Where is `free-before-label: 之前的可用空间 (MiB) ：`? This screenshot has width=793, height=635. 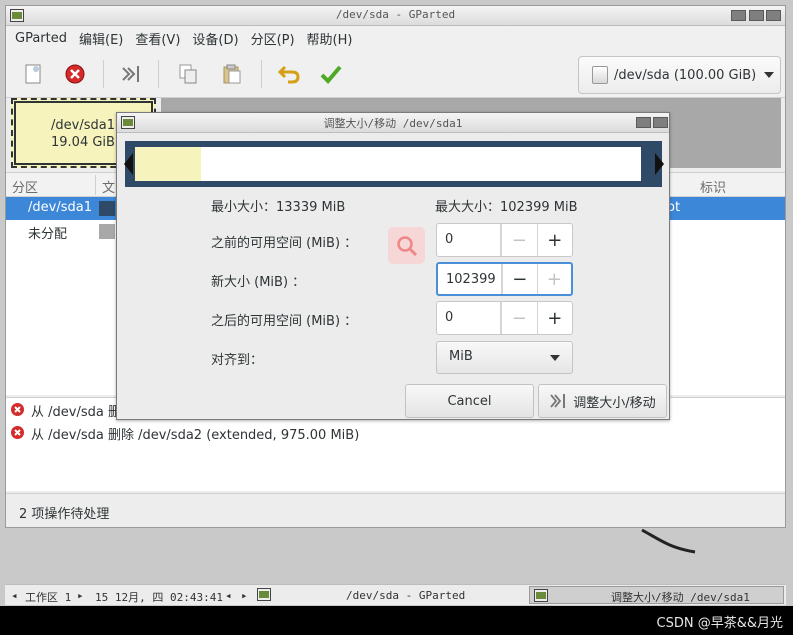
free-before-label: 之前的可用空间 (MiB) ： is located at coordinates (284, 243).